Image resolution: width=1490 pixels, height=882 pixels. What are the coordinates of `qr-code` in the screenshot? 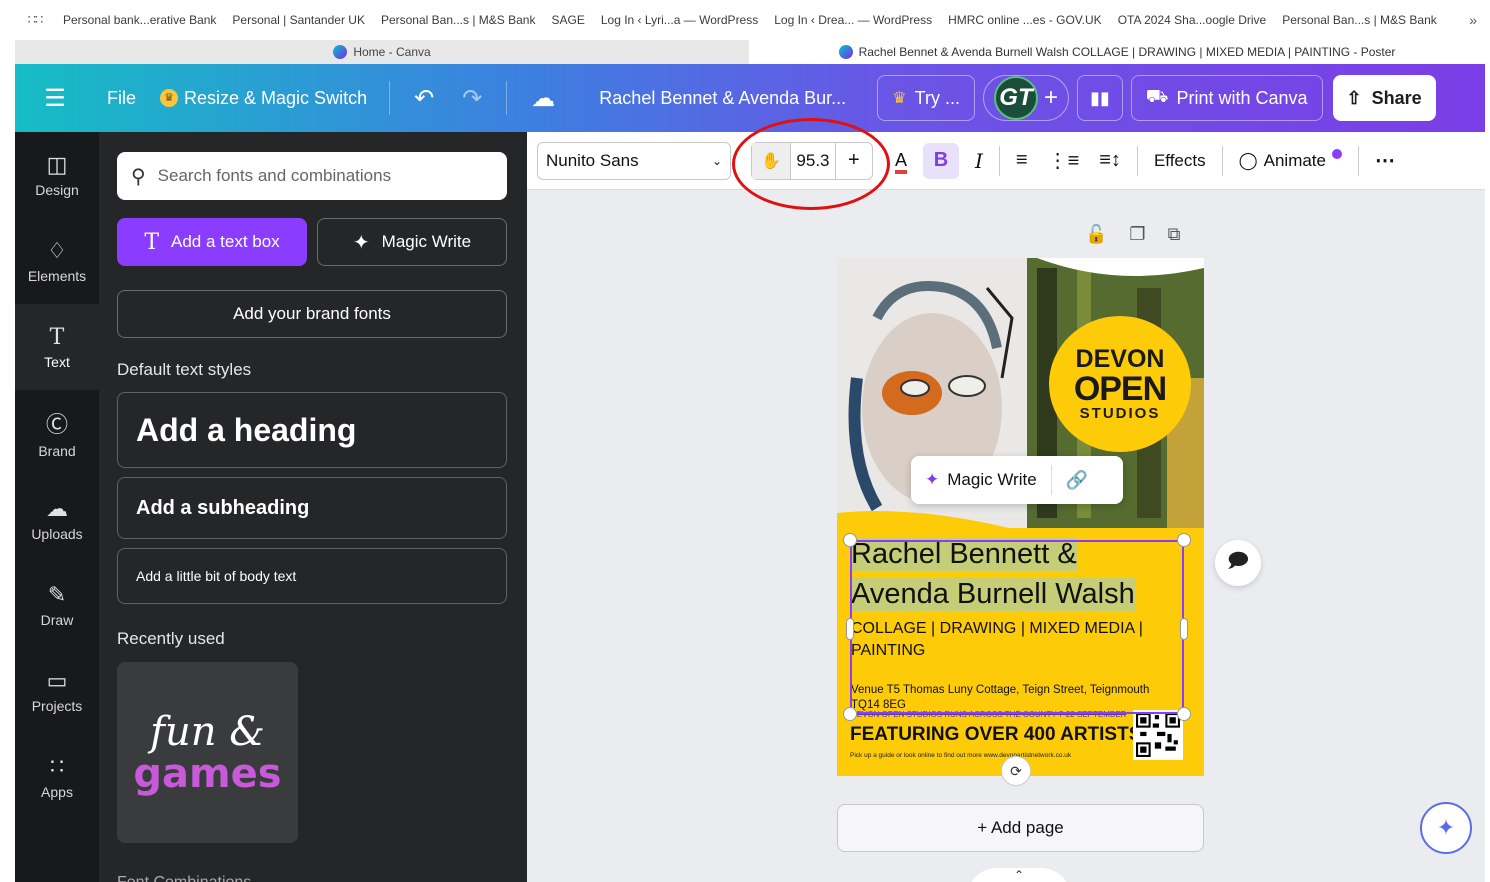 It's located at (1158, 735).